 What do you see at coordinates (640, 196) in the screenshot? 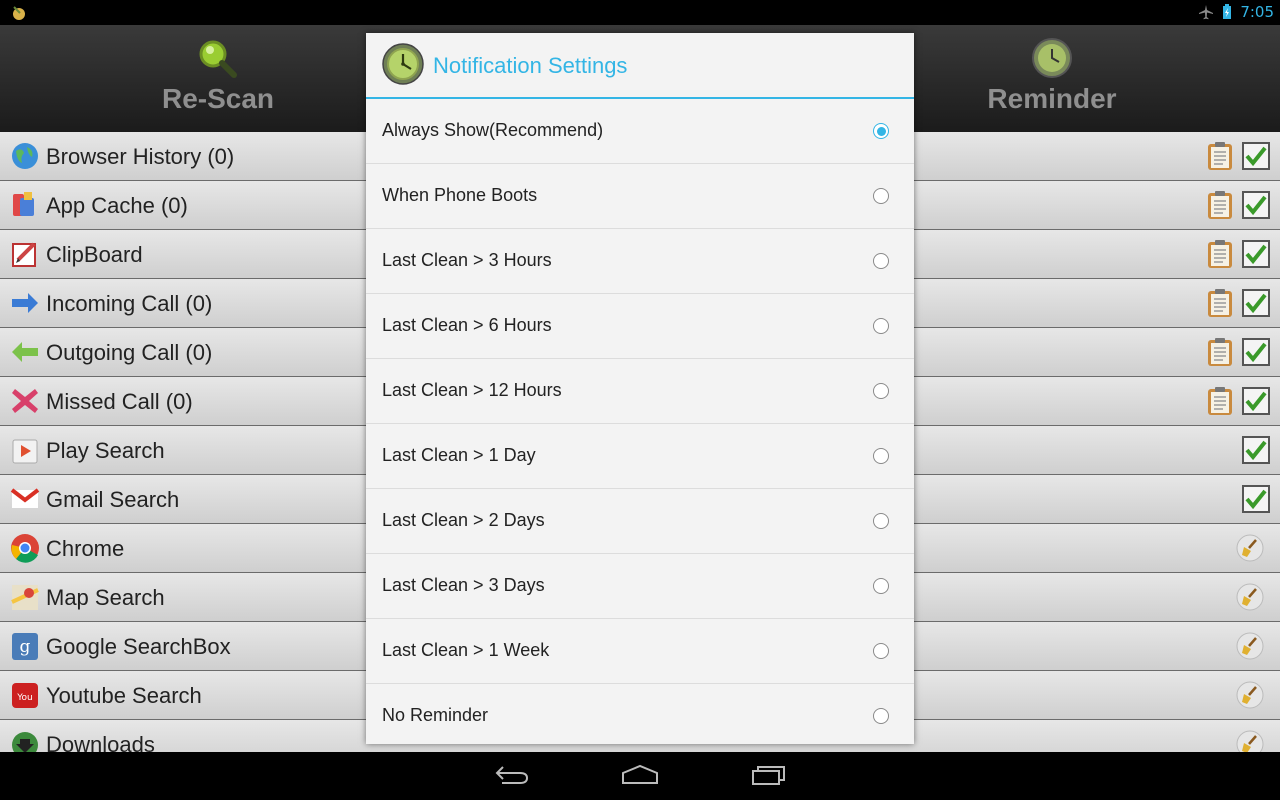
I see `option-row: When Phone Boots` at bounding box center [640, 196].